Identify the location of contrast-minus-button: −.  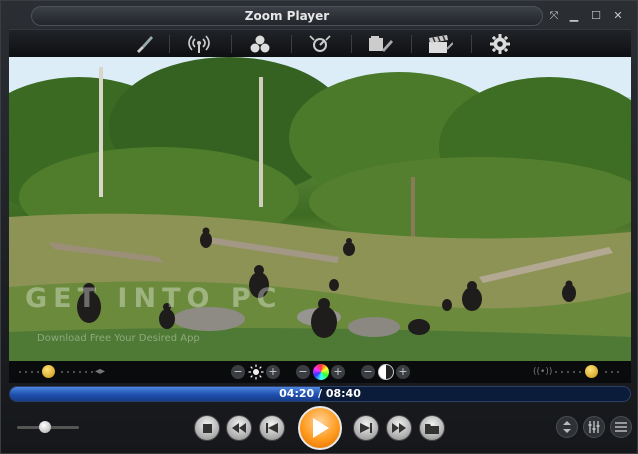
(368, 372).